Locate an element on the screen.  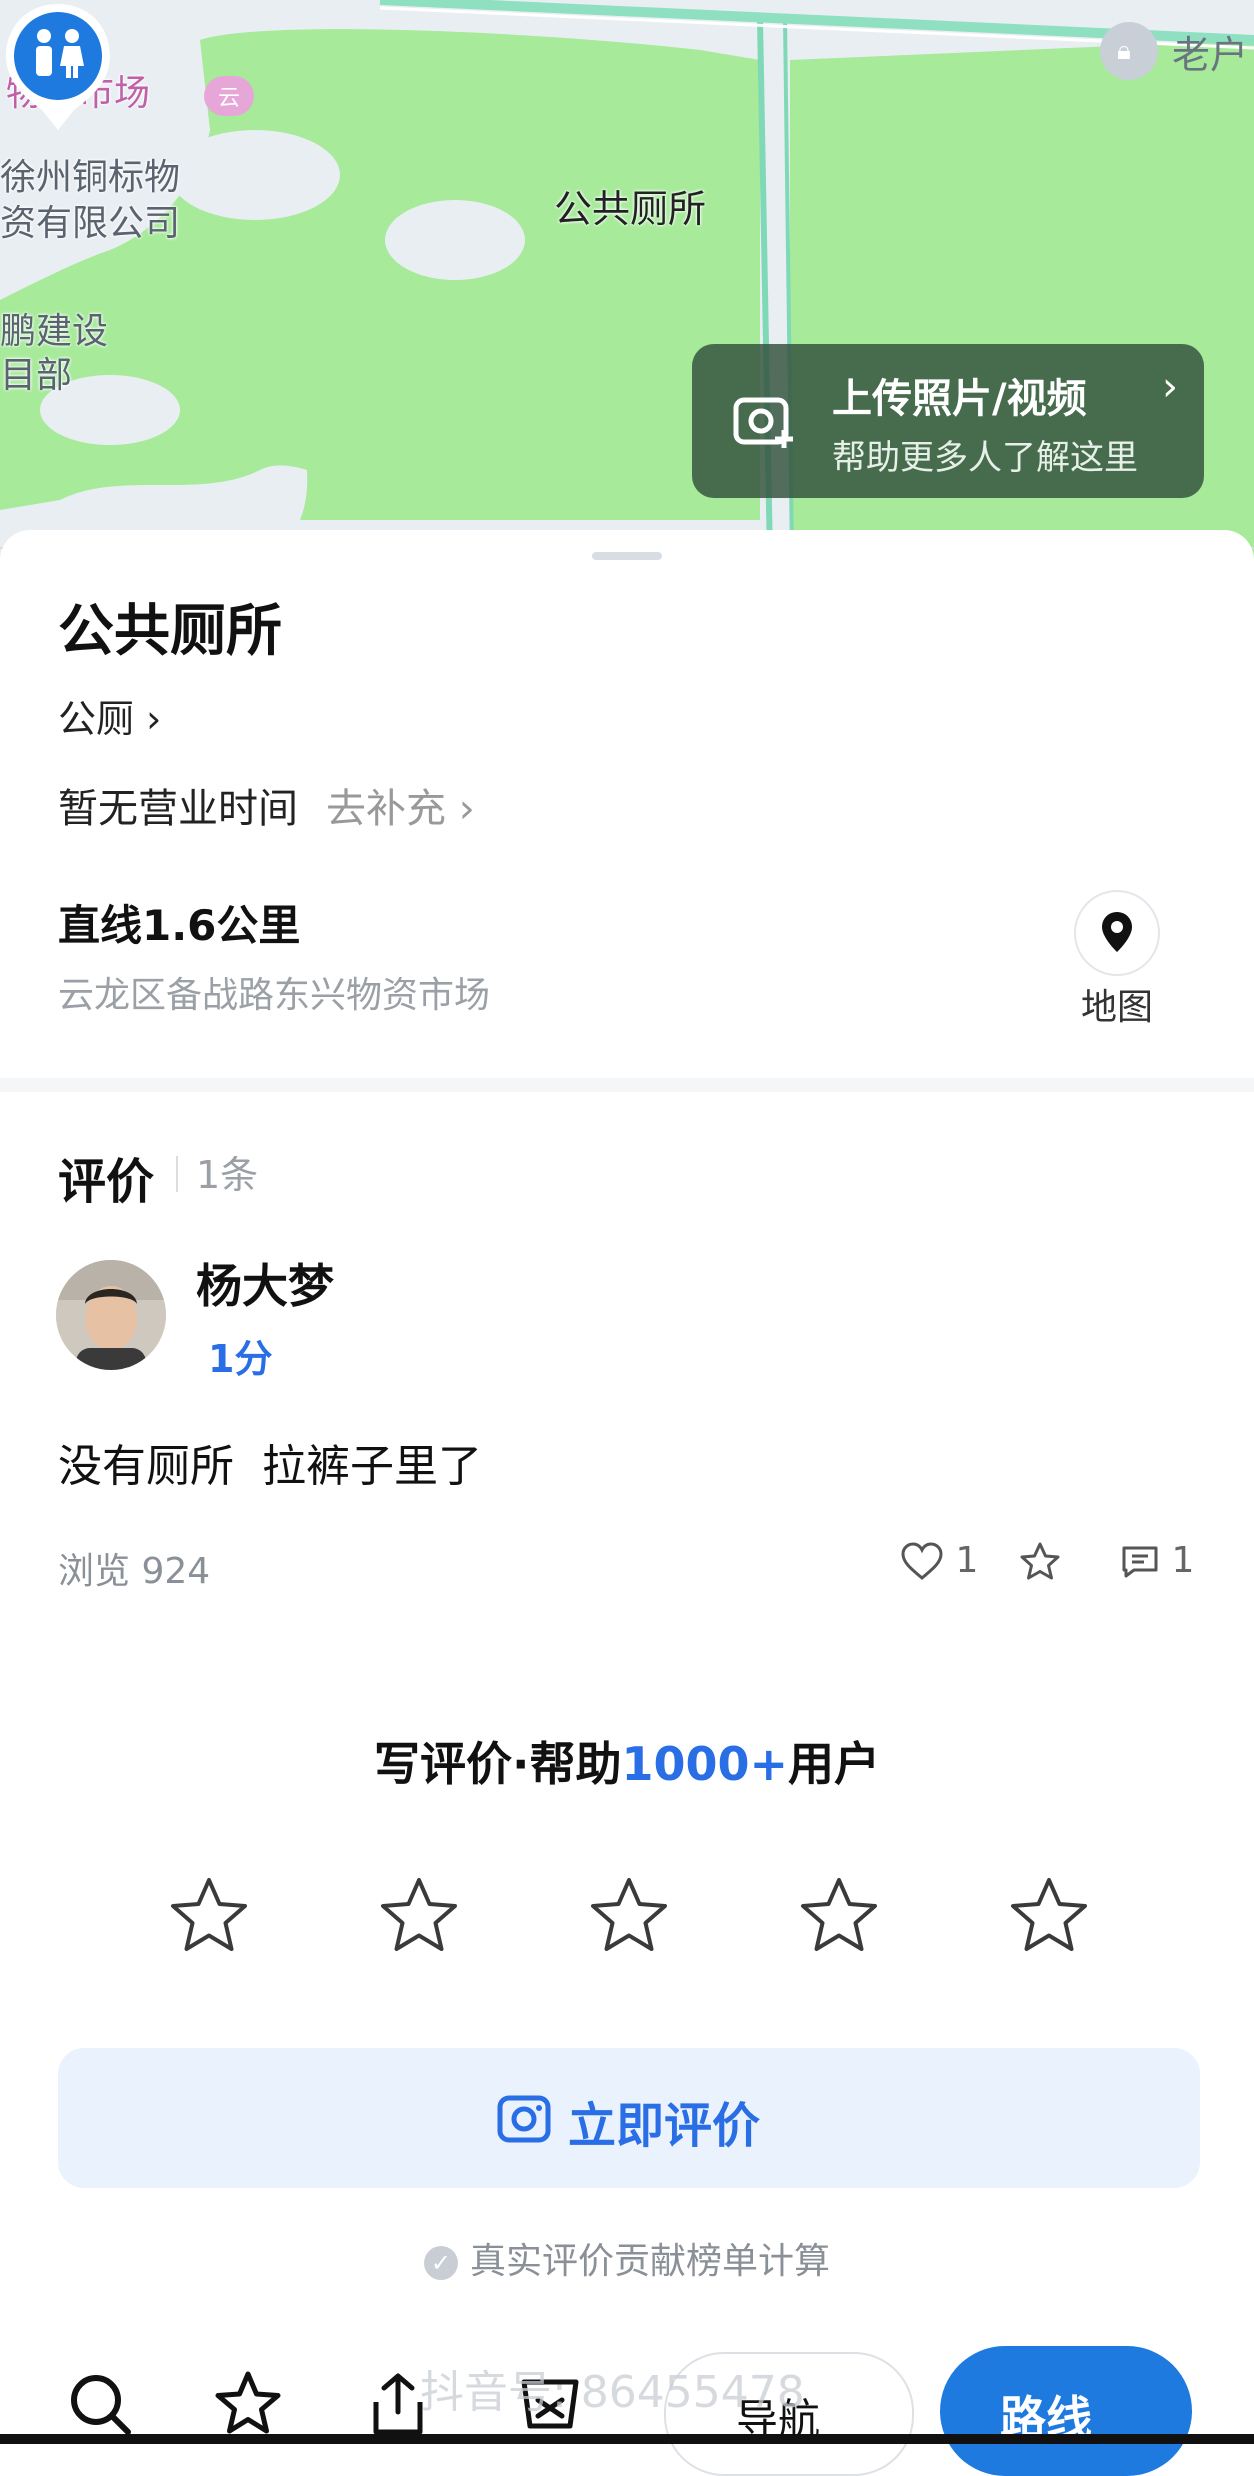
location-pin-icon is located at coordinates (1117, 932).